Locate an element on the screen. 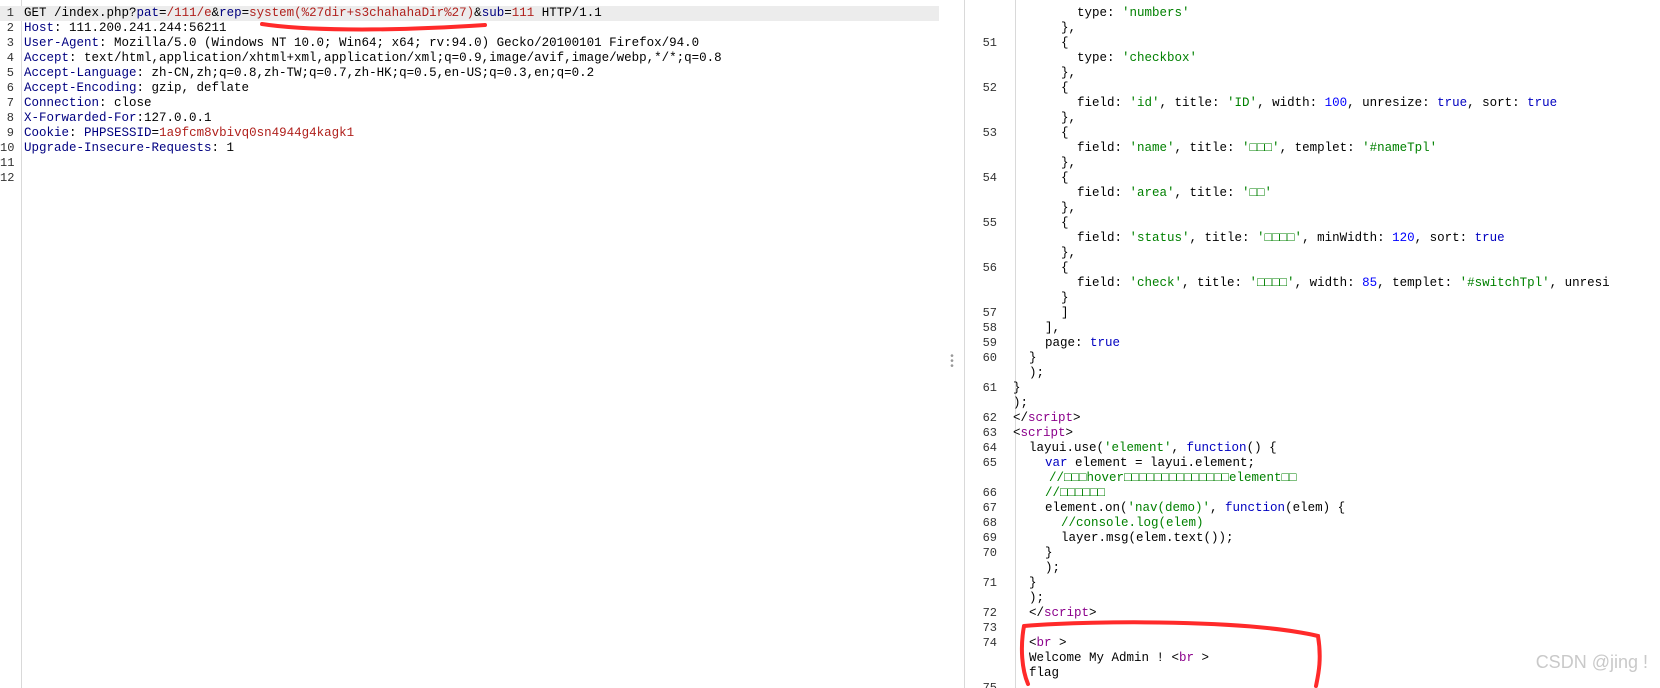  response-code-line: 72 </script> is located at coordinates (1312, 613).